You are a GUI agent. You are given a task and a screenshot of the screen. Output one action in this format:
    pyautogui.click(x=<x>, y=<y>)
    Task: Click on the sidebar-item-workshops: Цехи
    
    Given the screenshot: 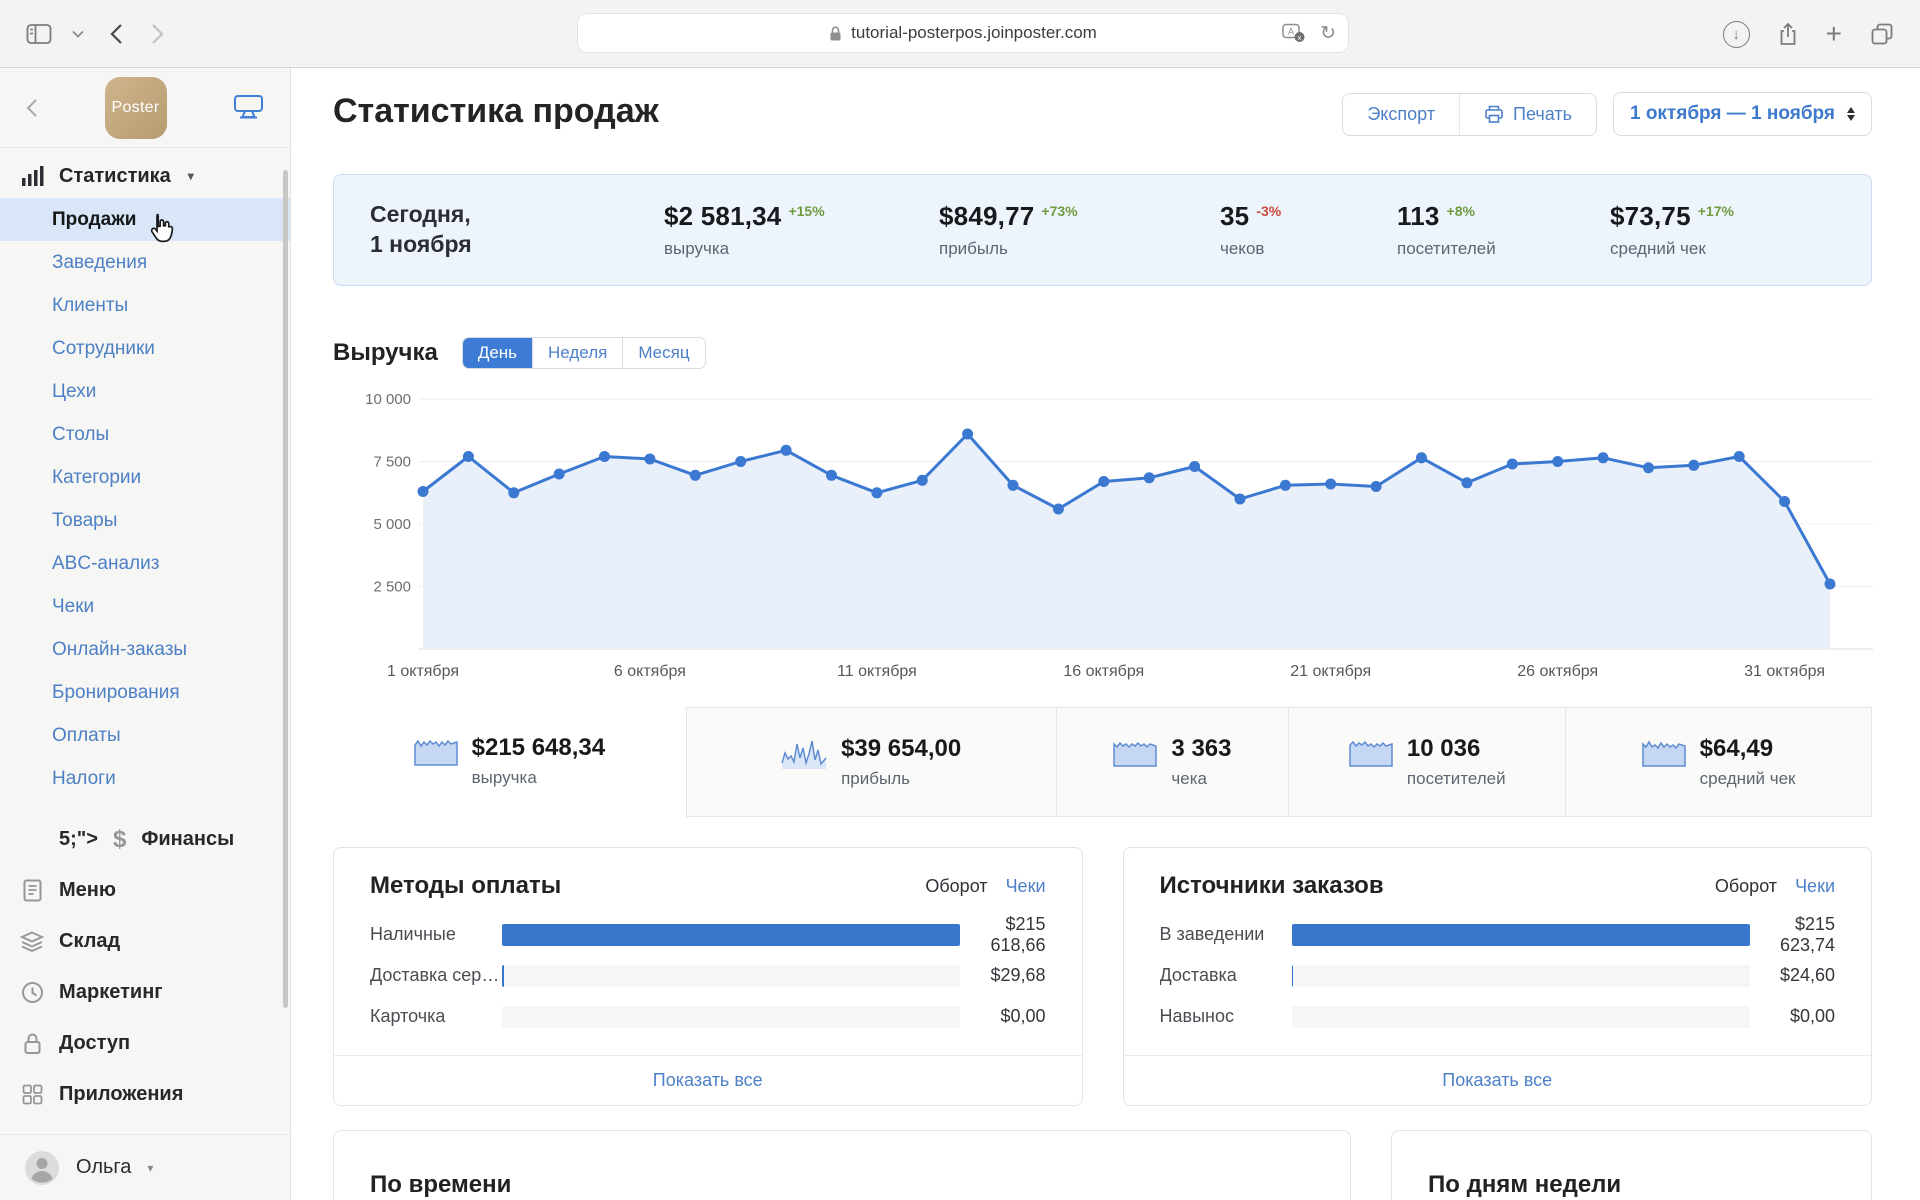 What is the action you would take?
    pyautogui.click(x=145, y=391)
    